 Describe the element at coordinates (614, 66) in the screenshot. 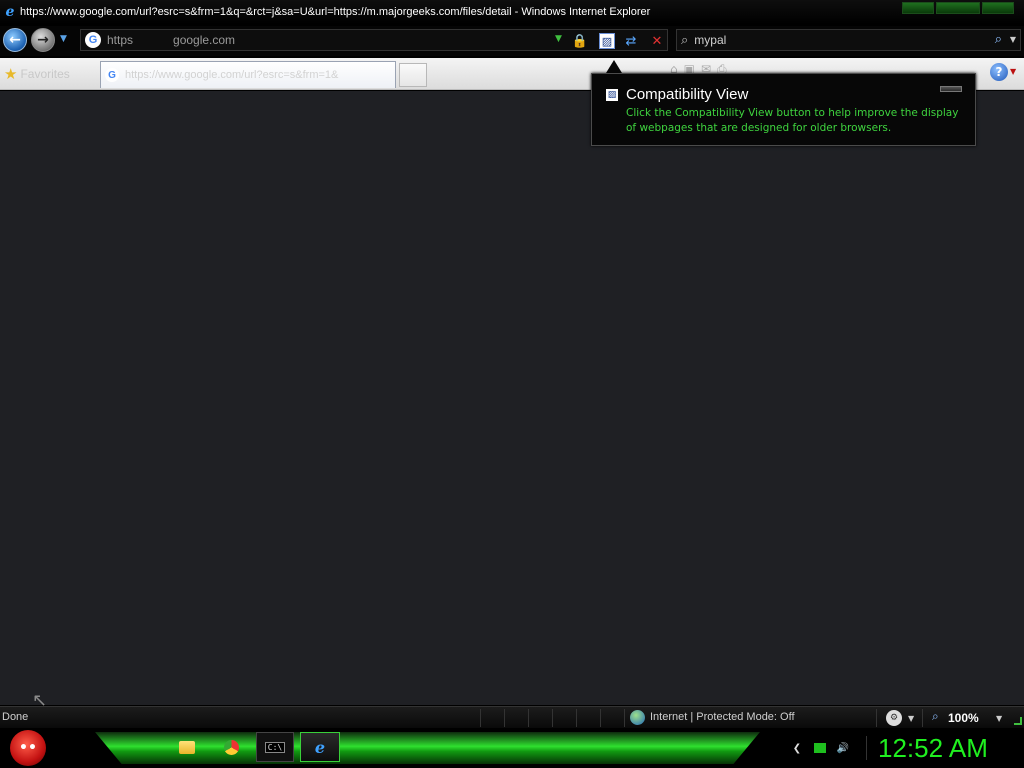

I see `popup-pointer` at that location.